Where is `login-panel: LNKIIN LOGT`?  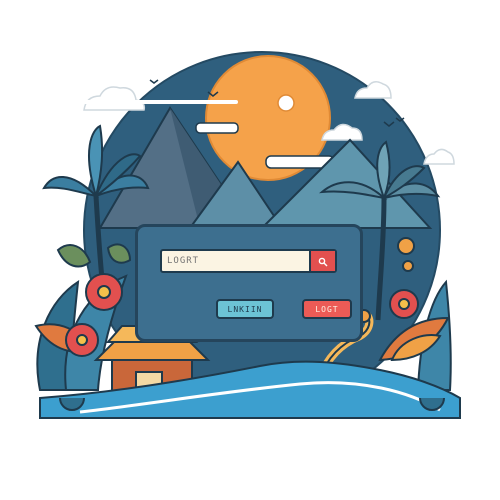 login-panel: LNKIIN LOGT is located at coordinates (249, 283).